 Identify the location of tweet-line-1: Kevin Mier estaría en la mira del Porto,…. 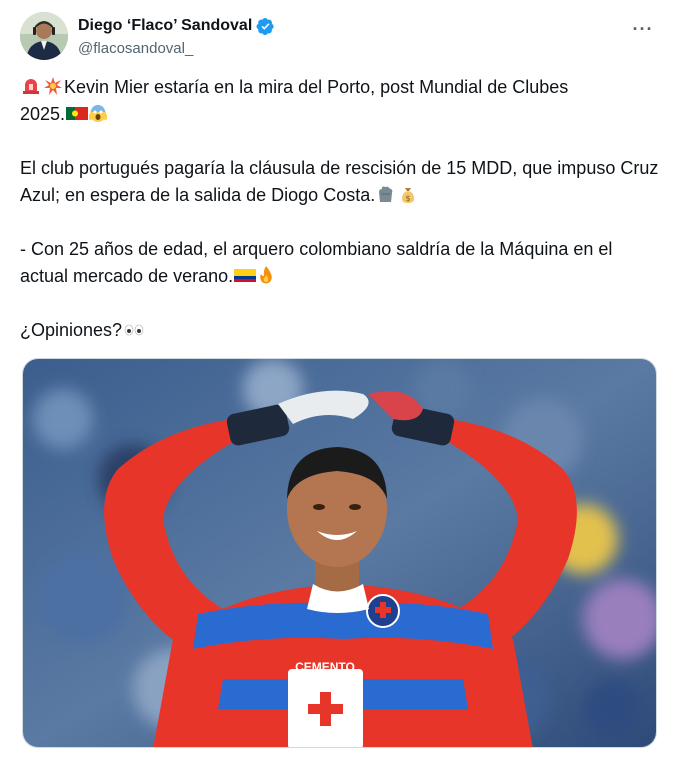
(316, 87).